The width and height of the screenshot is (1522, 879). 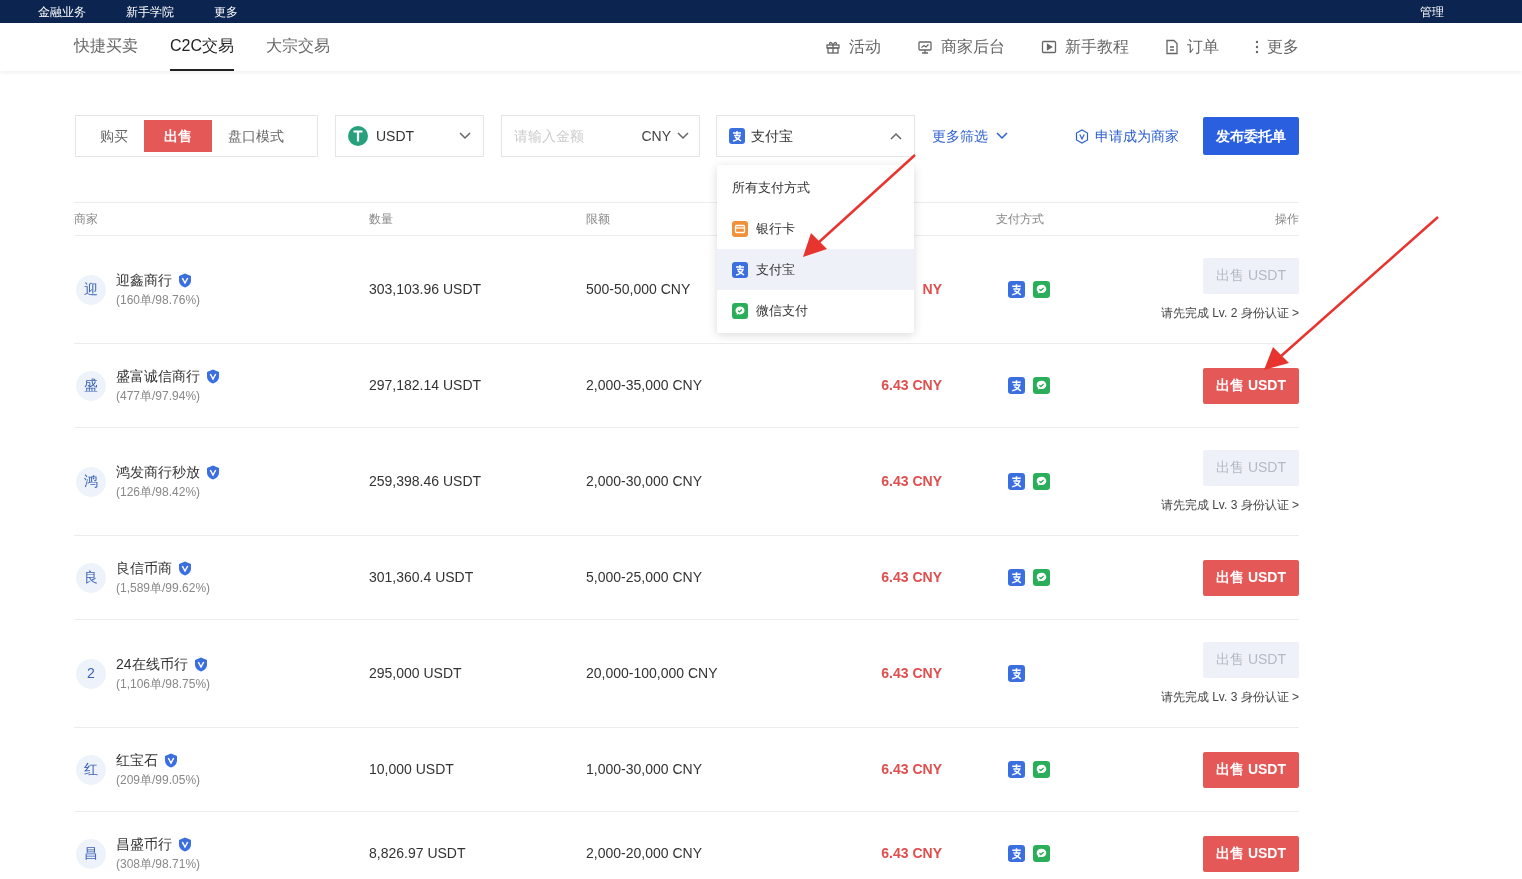 What do you see at coordinates (644, 769) in the screenshot?
I see `limit-cell-text: 1,000-30,000 CNY` at bounding box center [644, 769].